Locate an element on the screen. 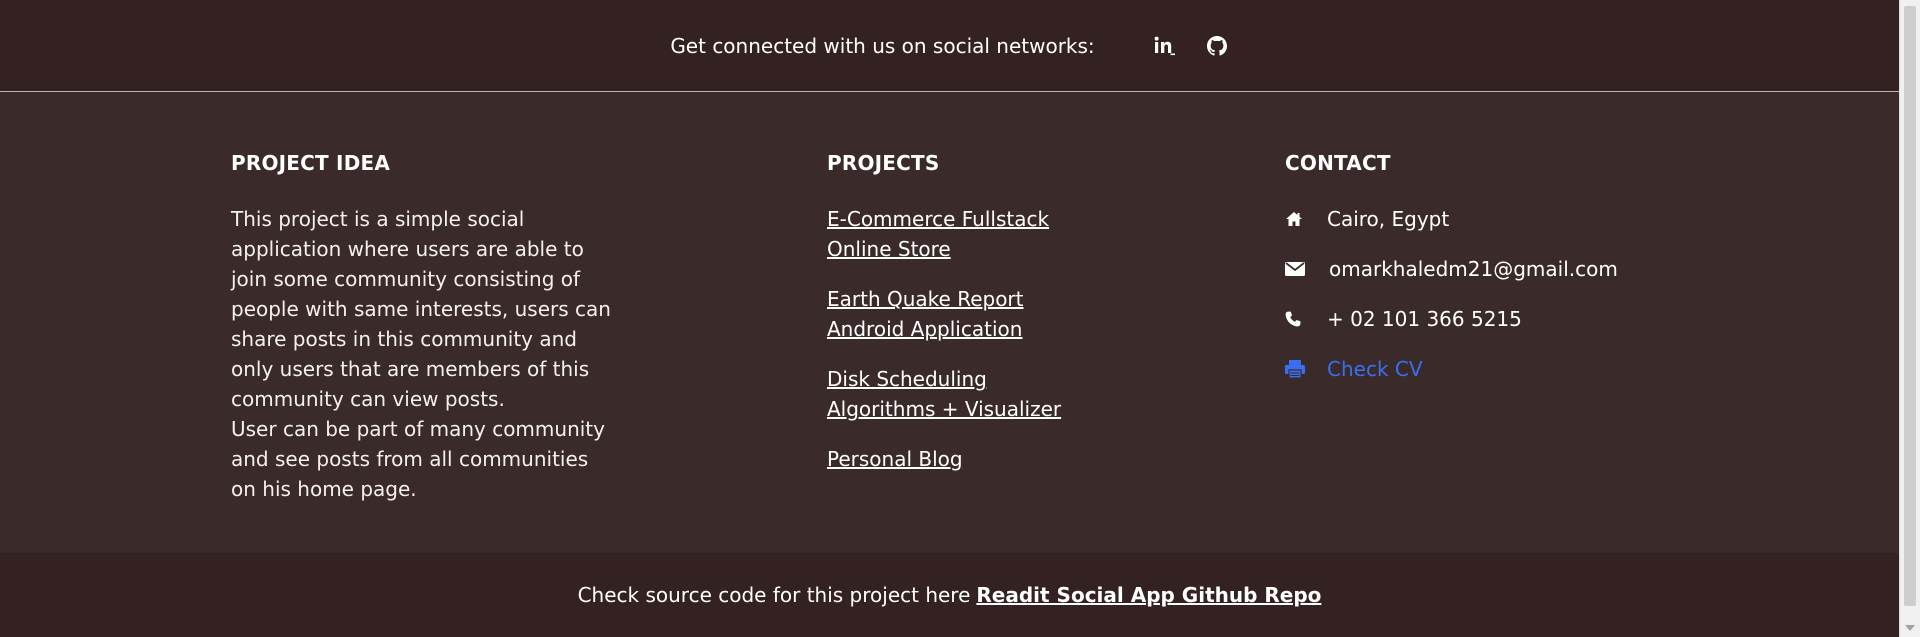 The width and height of the screenshot is (1920, 637). scroll-down-arrow-icon is located at coordinates (1910, 628).